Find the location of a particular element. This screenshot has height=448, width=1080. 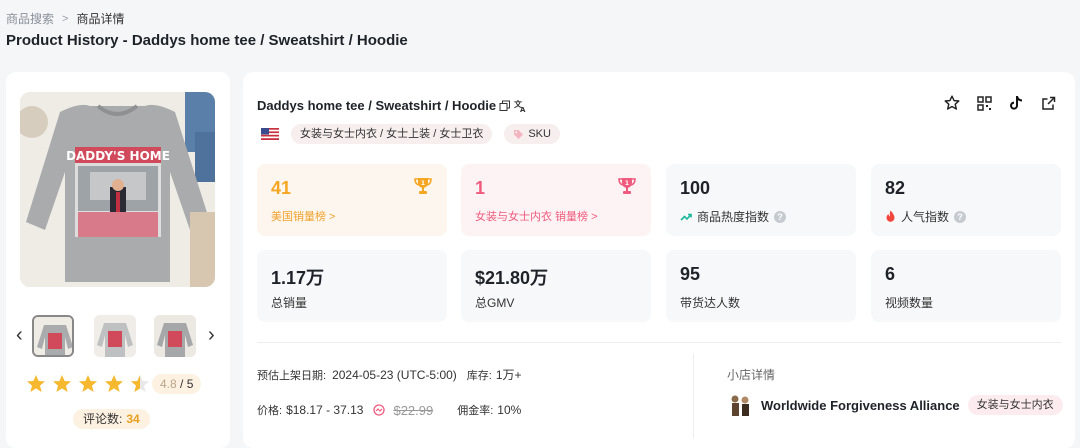

action-bar is located at coordinates (1000, 103).